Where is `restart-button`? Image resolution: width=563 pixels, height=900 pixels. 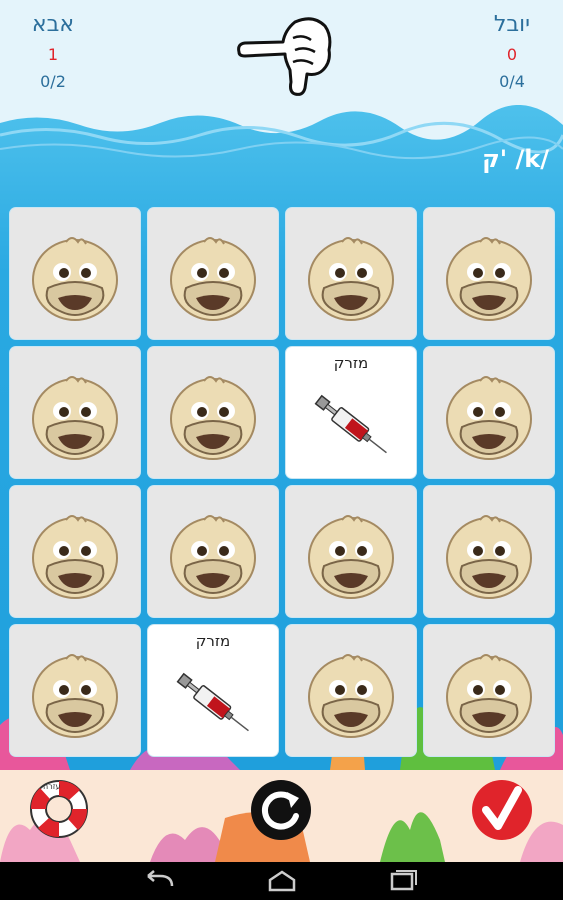 restart-button is located at coordinates (281, 812).